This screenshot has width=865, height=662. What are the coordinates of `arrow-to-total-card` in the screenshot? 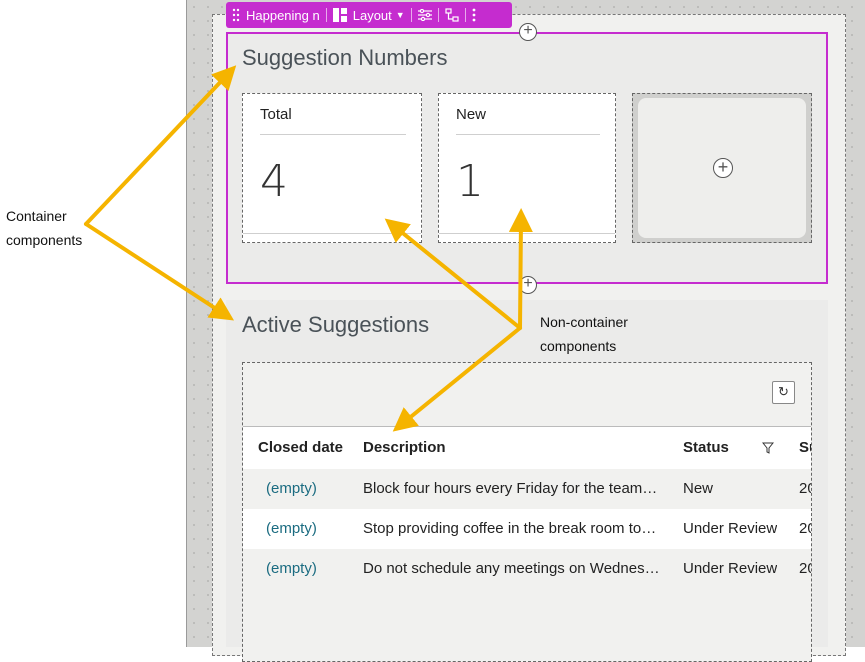 It's located at (453, 274).